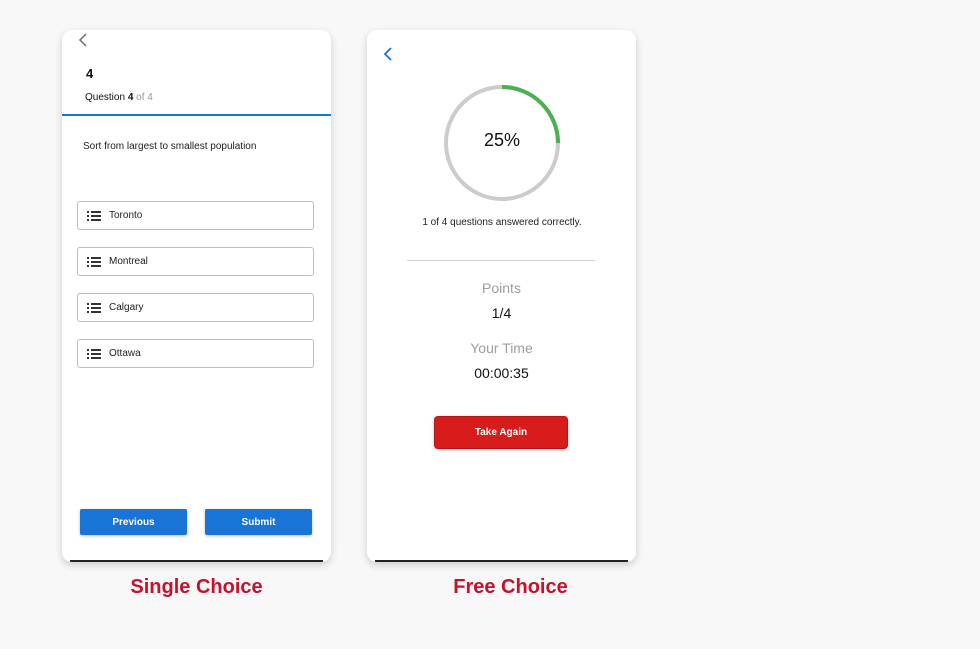 The image size is (980, 649). What do you see at coordinates (90, 73) in the screenshot?
I see `question-number: 4` at bounding box center [90, 73].